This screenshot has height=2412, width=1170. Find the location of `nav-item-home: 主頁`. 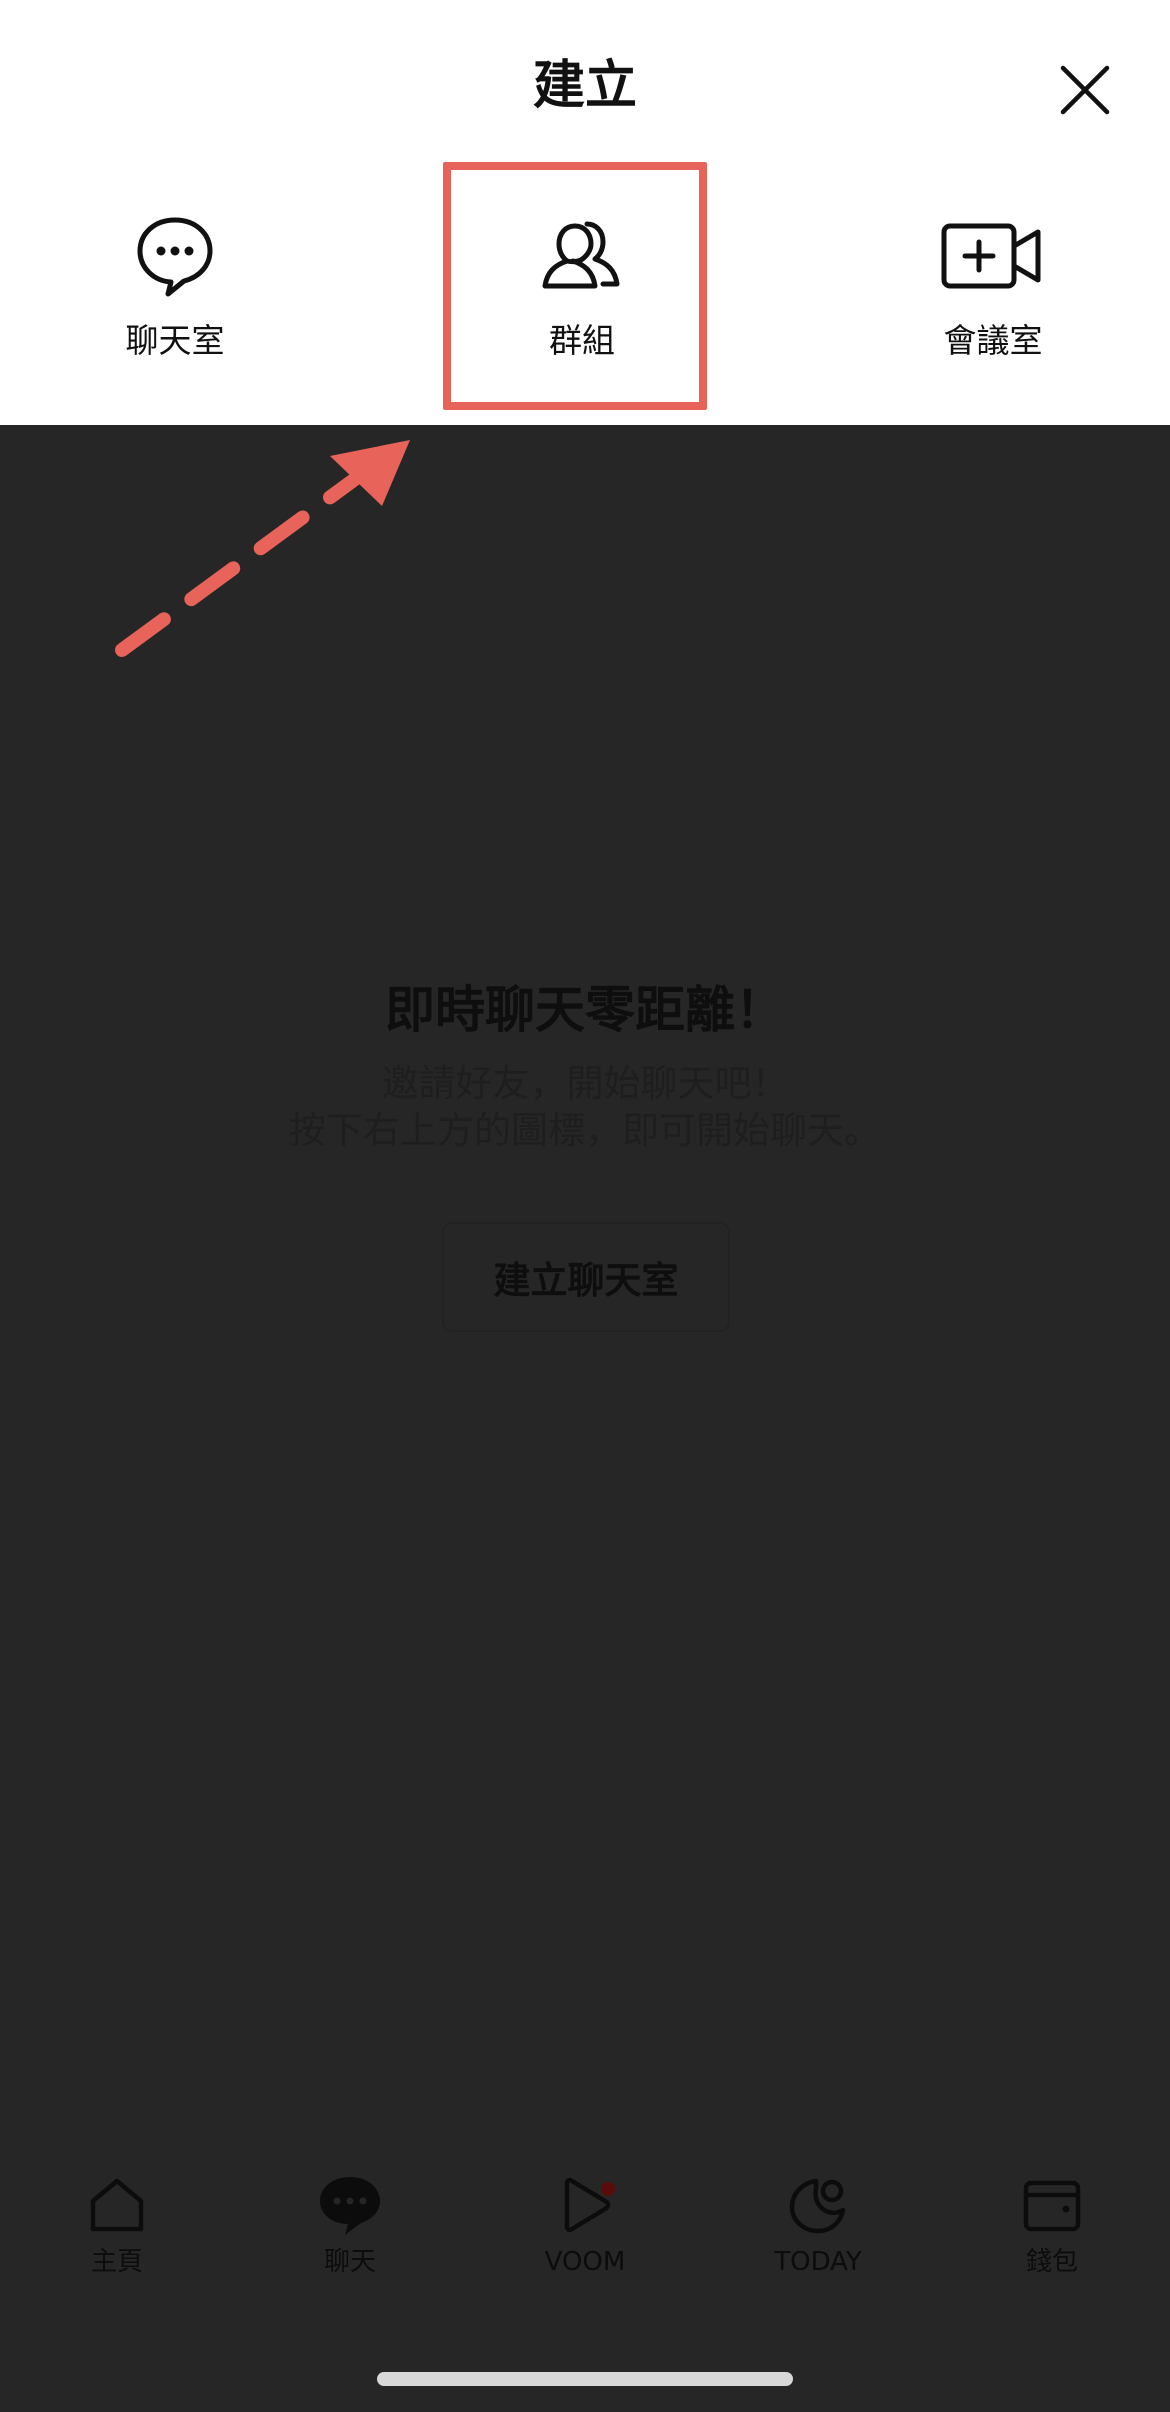

nav-item-home: 主頁 is located at coordinates (117, 2240).